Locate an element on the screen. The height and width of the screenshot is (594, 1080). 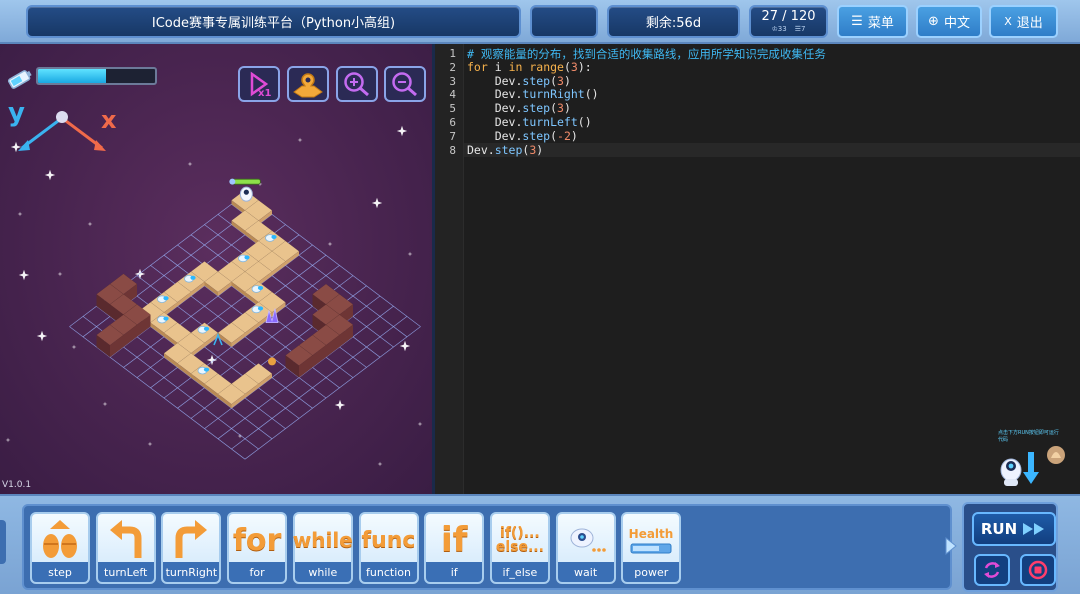
stop-button is located at coordinates (1038, 570).